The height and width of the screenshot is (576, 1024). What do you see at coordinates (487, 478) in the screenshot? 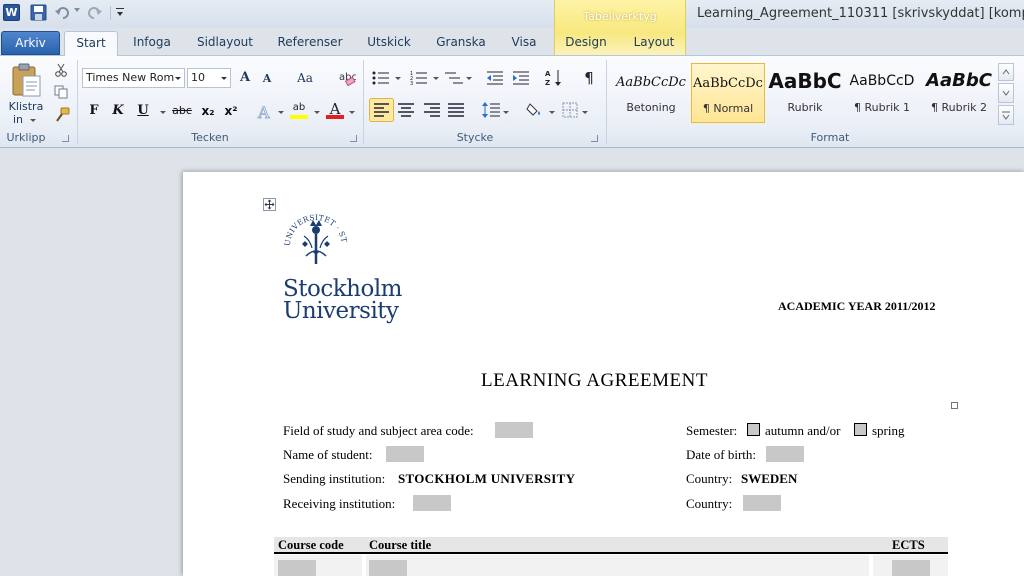
I see `sending-institution-value: STOCKHOLM UNIVERSITY` at bounding box center [487, 478].